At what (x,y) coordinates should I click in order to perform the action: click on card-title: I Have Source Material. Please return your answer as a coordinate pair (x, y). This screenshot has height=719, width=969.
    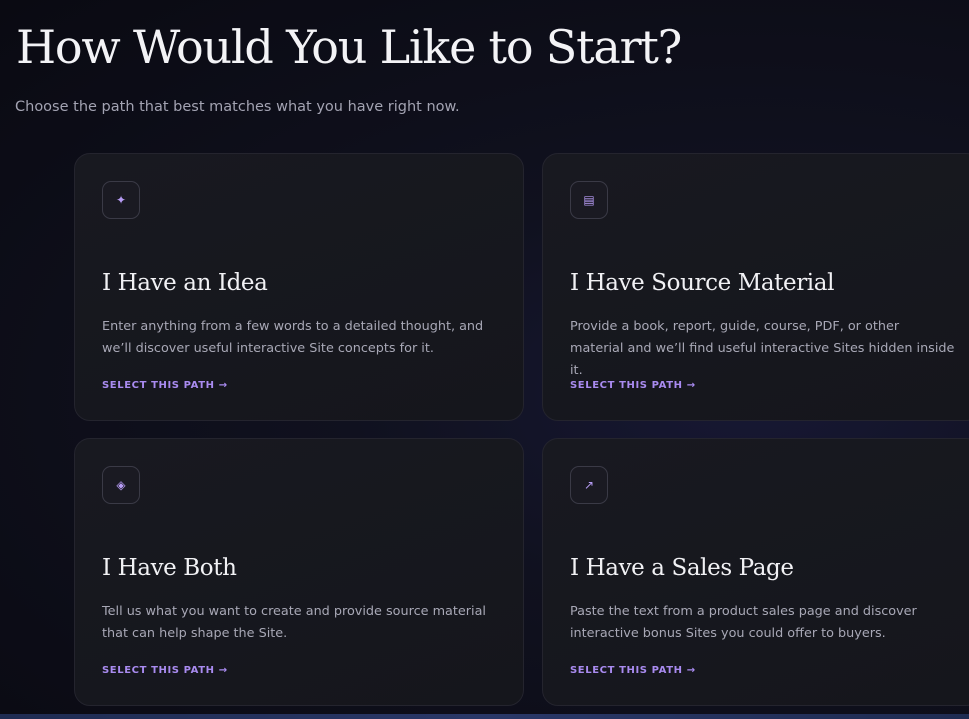
    Looking at the image, I should click on (702, 283).